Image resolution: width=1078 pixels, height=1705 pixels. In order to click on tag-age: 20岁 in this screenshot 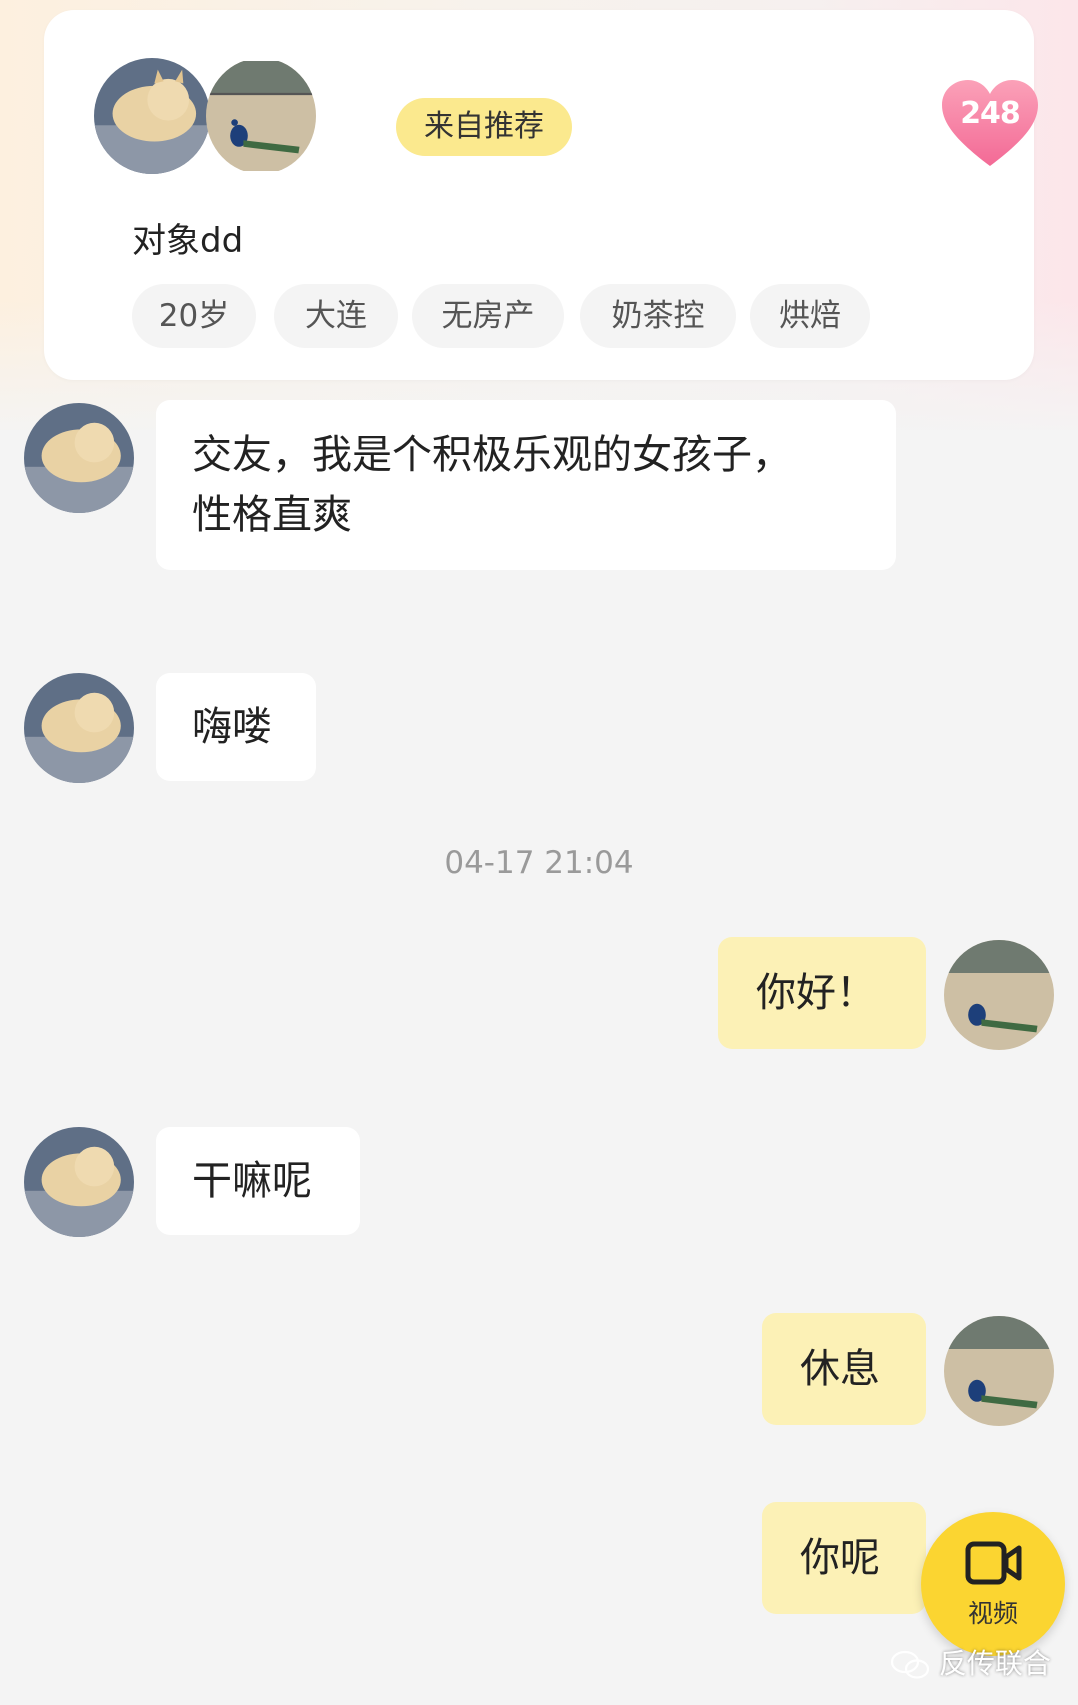, I will do `click(194, 316)`.